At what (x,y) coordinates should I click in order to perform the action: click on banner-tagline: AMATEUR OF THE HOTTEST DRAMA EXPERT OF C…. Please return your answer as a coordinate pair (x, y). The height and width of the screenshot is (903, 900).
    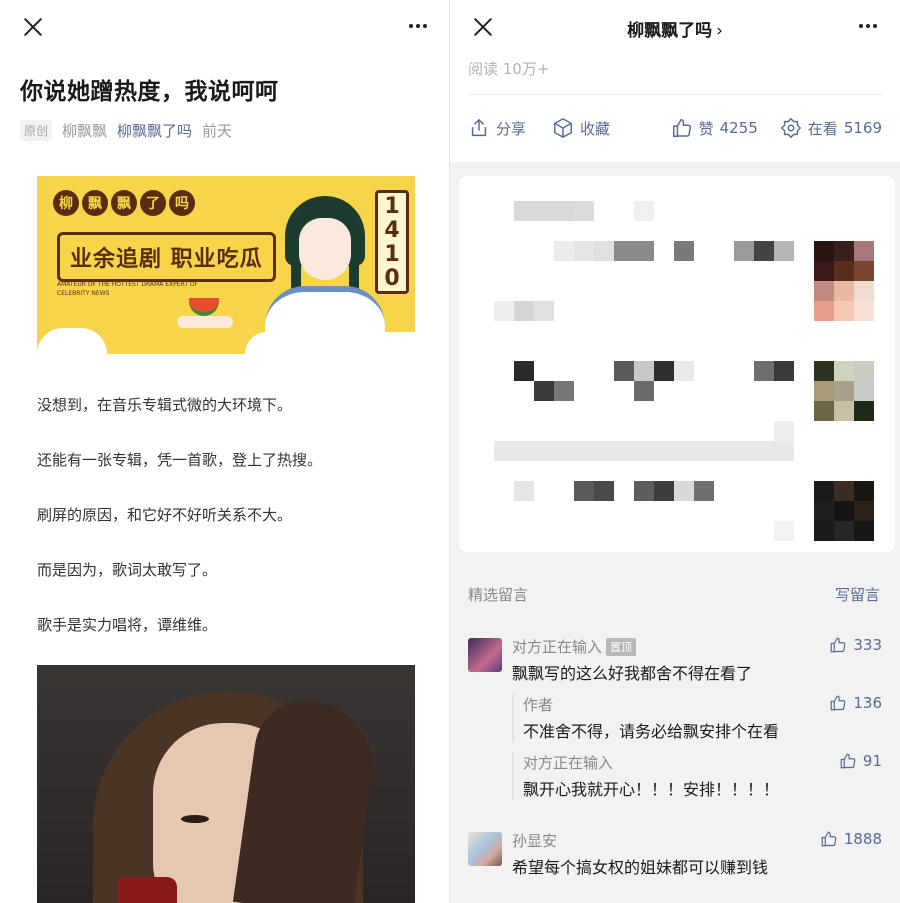
    Looking at the image, I should click on (128, 289).